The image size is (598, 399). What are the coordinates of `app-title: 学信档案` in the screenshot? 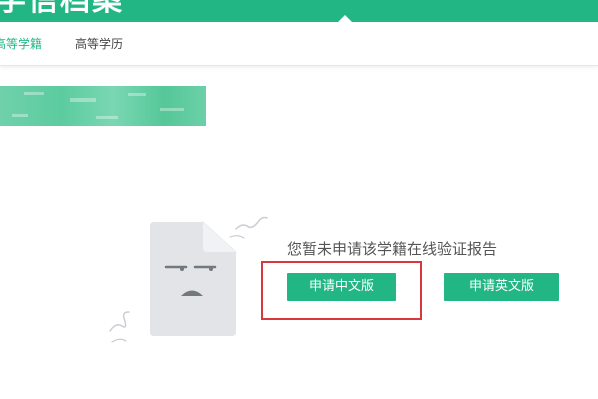 It's located at (62, 9).